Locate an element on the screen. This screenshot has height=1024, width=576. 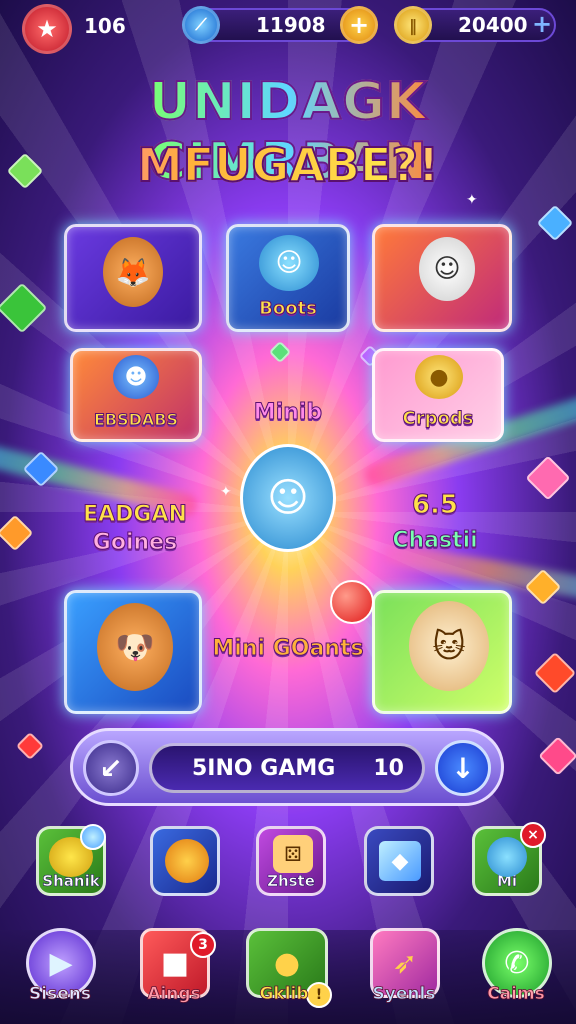
coins-value: 20400 is located at coordinates (493, 25).